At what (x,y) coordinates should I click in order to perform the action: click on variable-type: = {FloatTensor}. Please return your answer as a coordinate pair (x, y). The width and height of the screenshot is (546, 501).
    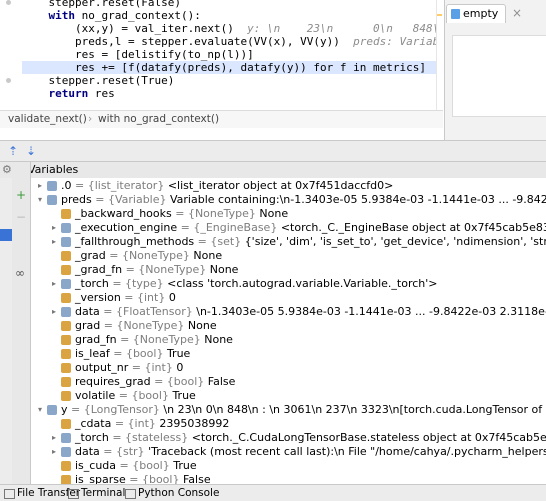
    Looking at the image, I should click on (148, 311).